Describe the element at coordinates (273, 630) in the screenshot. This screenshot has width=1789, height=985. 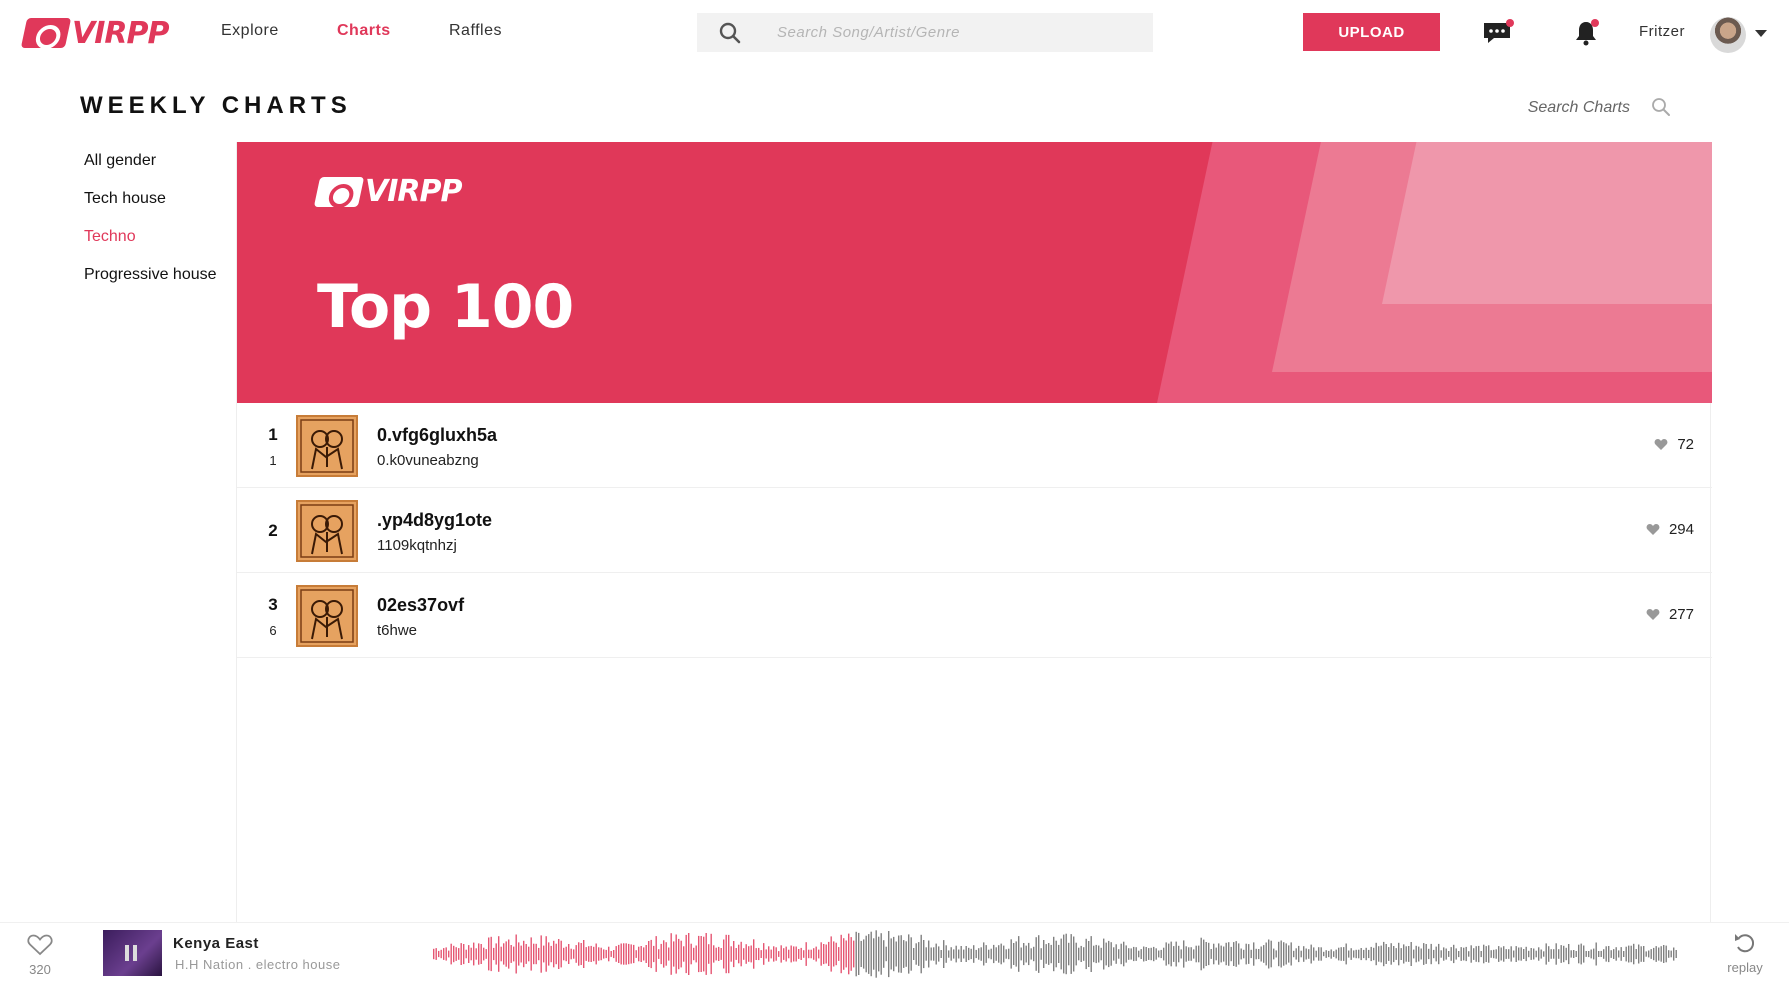
I see `track-previous-rank: 6` at that location.